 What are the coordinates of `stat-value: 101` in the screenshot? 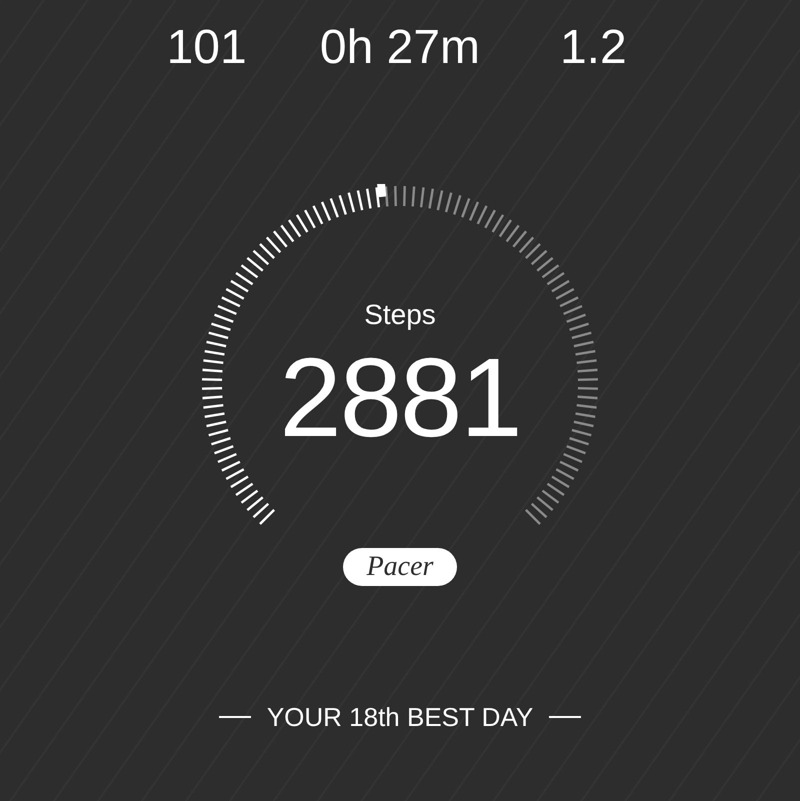 It's located at (207, 48).